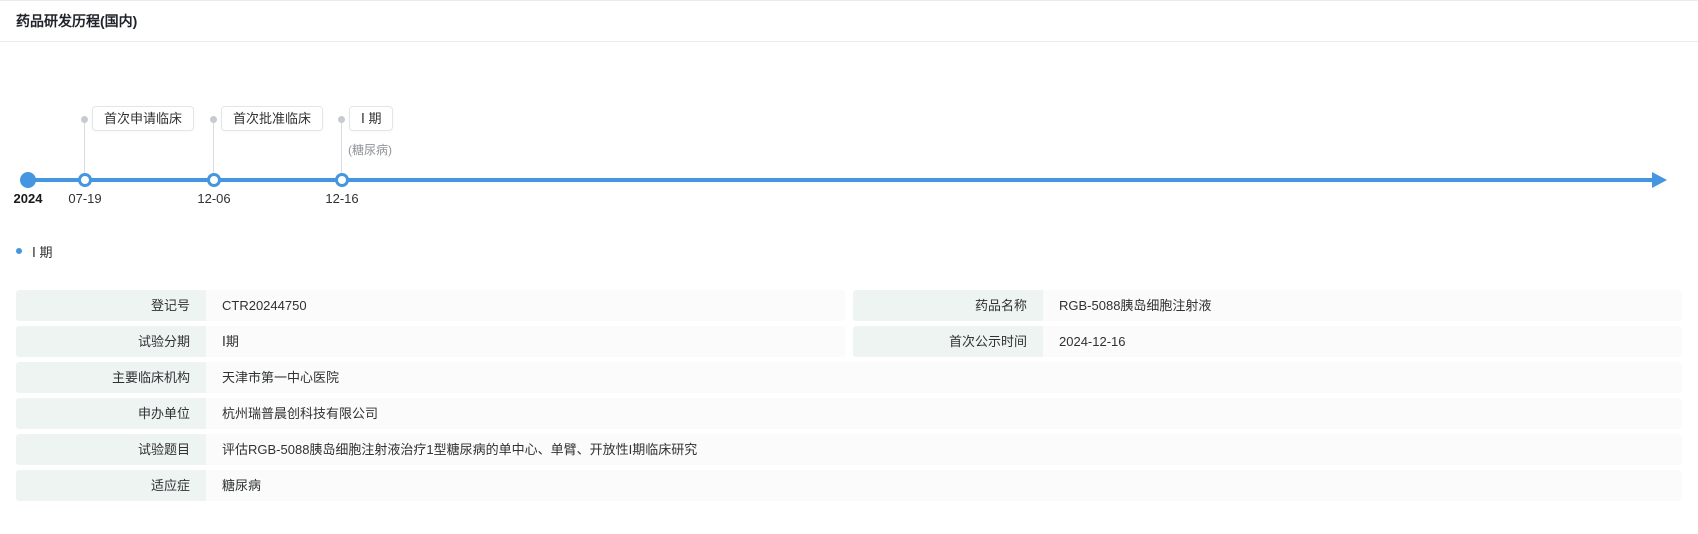 This screenshot has height=534, width=1698. What do you see at coordinates (948, 305) in the screenshot?
I see `field-label: 药品名称` at bounding box center [948, 305].